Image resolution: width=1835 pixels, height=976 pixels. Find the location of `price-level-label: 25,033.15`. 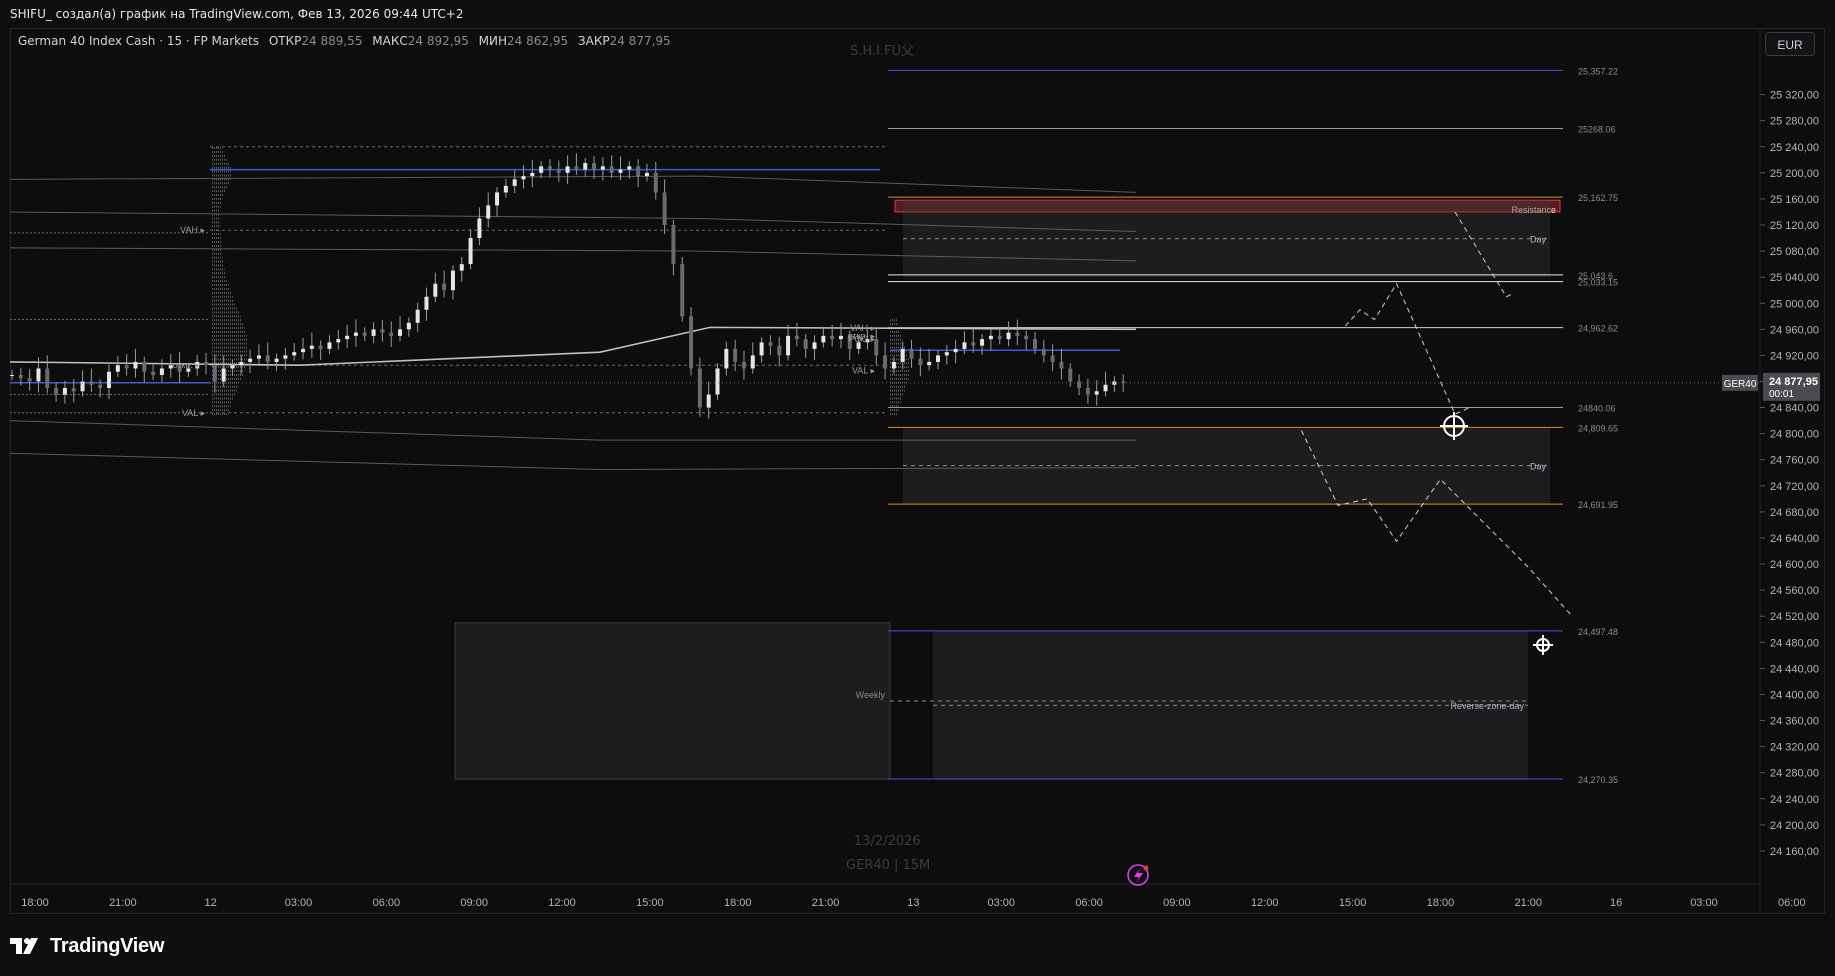

price-level-label: 25,033.15 is located at coordinates (1598, 283).